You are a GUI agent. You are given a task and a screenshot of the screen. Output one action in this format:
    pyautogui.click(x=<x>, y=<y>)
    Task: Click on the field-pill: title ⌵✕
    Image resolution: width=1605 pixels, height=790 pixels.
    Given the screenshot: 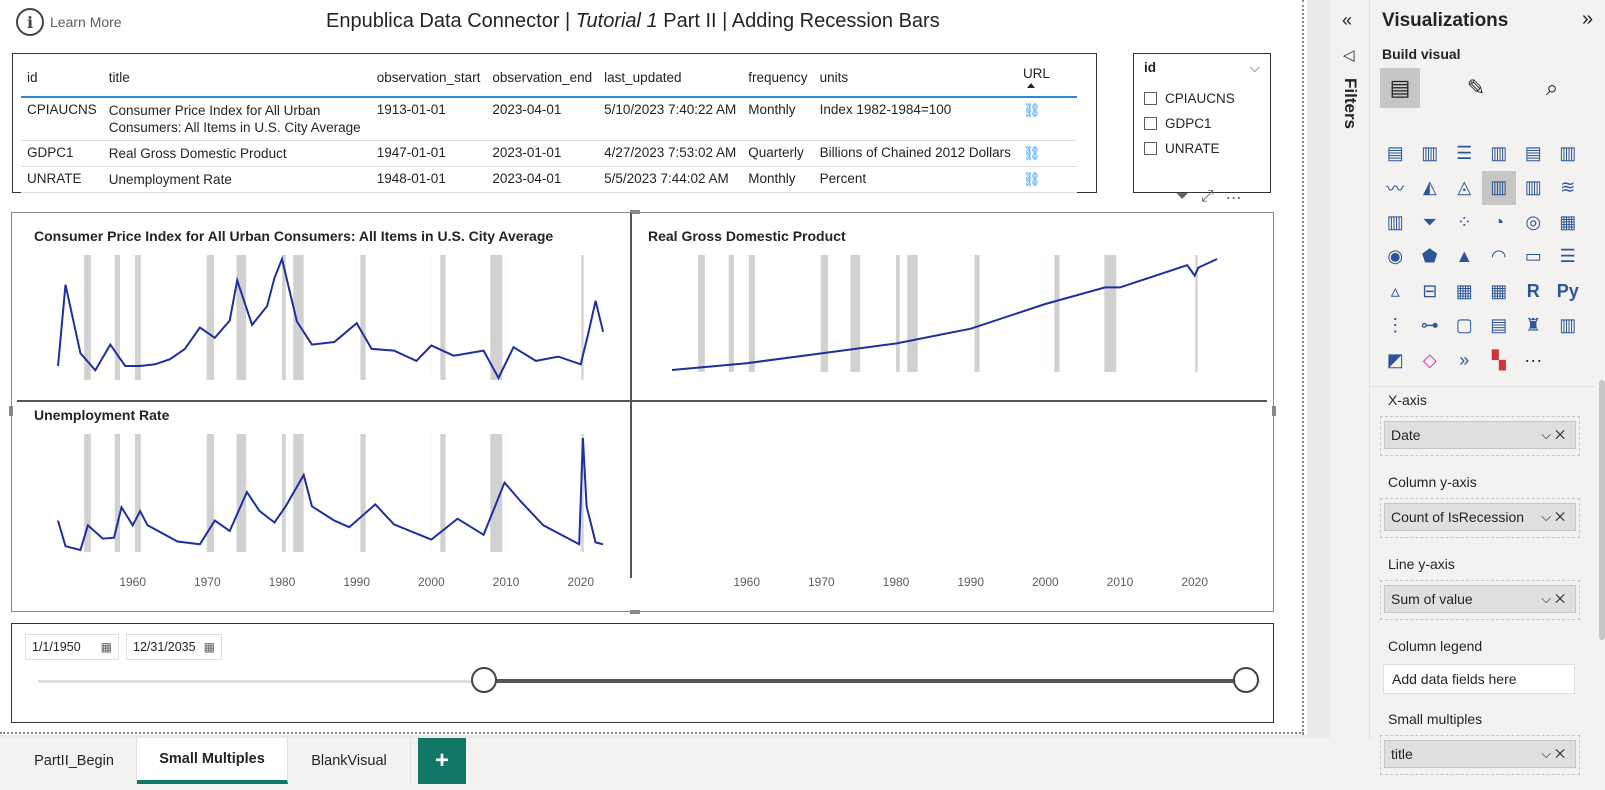 What is the action you would take?
    pyautogui.click(x=1480, y=754)
    